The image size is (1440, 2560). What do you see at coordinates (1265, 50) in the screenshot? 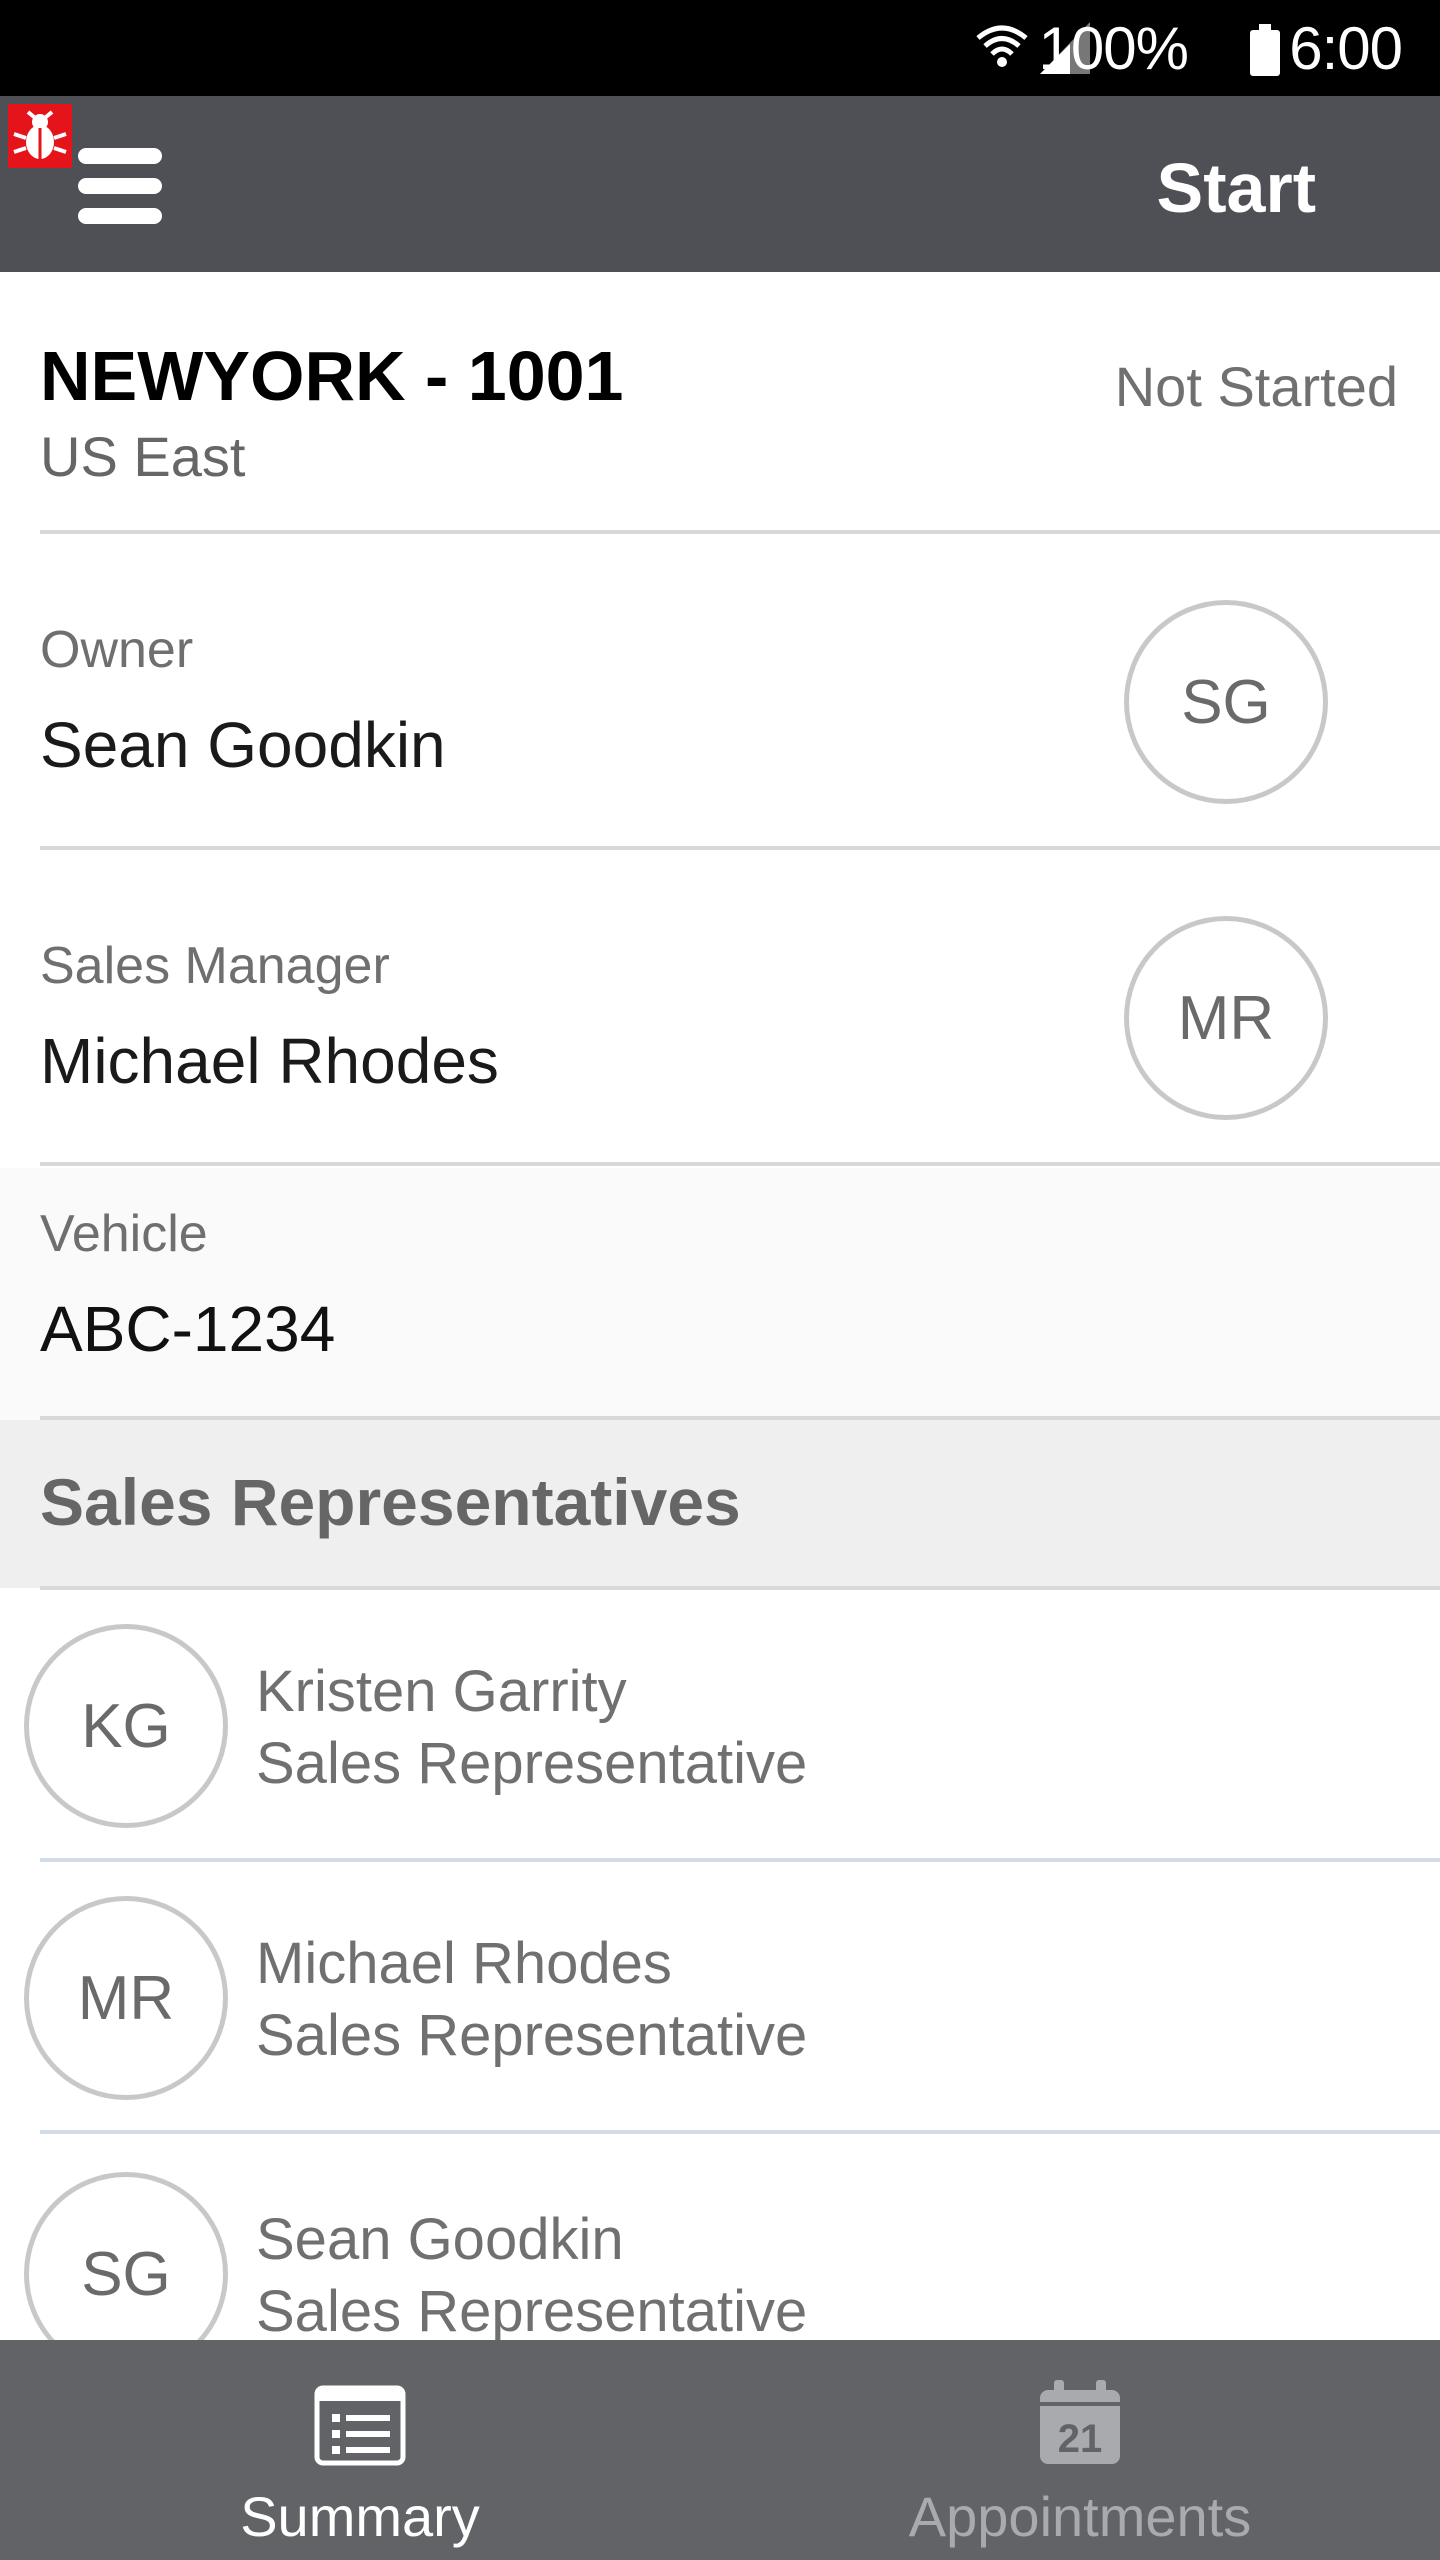
I see `battery-icon` at bounding box center [1265, 50].